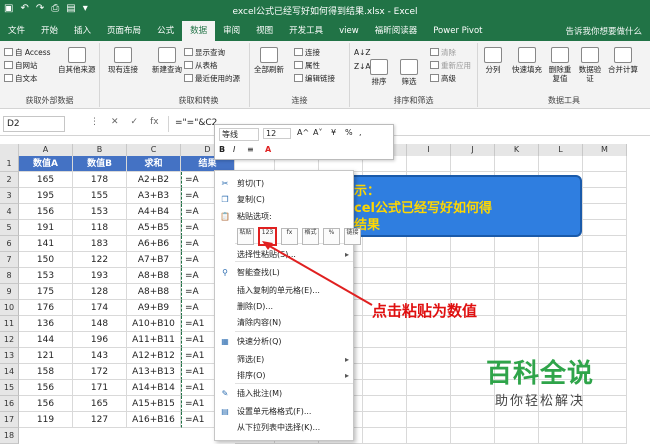 The image size is (650, 444). What do you see at coordinates (540, 401) in the screenshot?
I see `watermark-subtitle: 助你轻松解决` at bounding box center [540, 401].